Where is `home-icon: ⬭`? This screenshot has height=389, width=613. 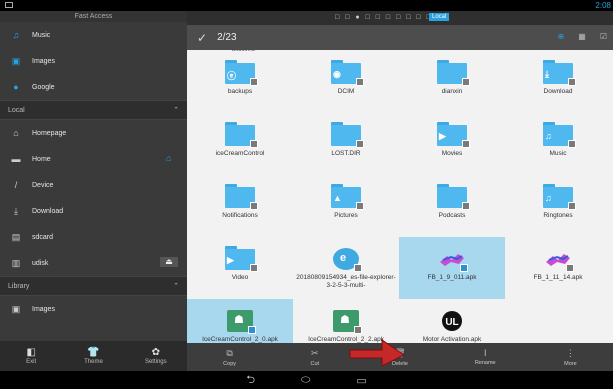 home-icon: ⬭ is located at coordinates (305, 380).